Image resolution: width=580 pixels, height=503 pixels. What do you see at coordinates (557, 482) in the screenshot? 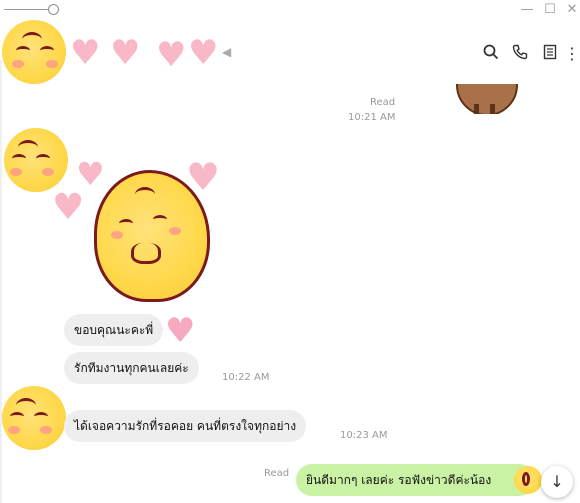
I see `arrow-down-icon: ↓` at bounding box center [557, 482].